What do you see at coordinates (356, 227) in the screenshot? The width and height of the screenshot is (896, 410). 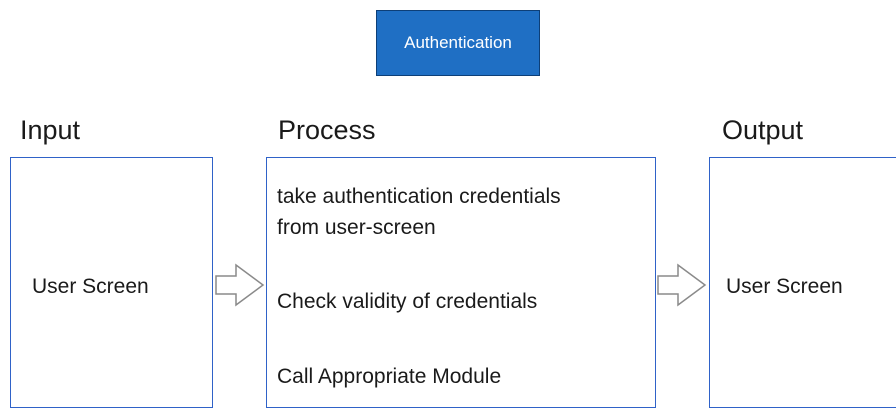 I see `process-step-1-line-2: from user-screen` at bounding box center [356, 227].